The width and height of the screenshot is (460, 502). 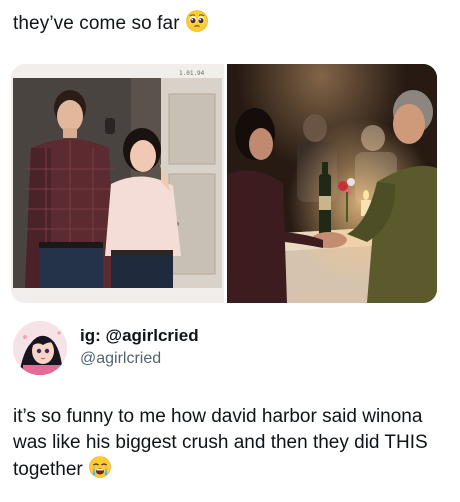 I want to click on pleading-face-icon, so click(x=196, y=25).